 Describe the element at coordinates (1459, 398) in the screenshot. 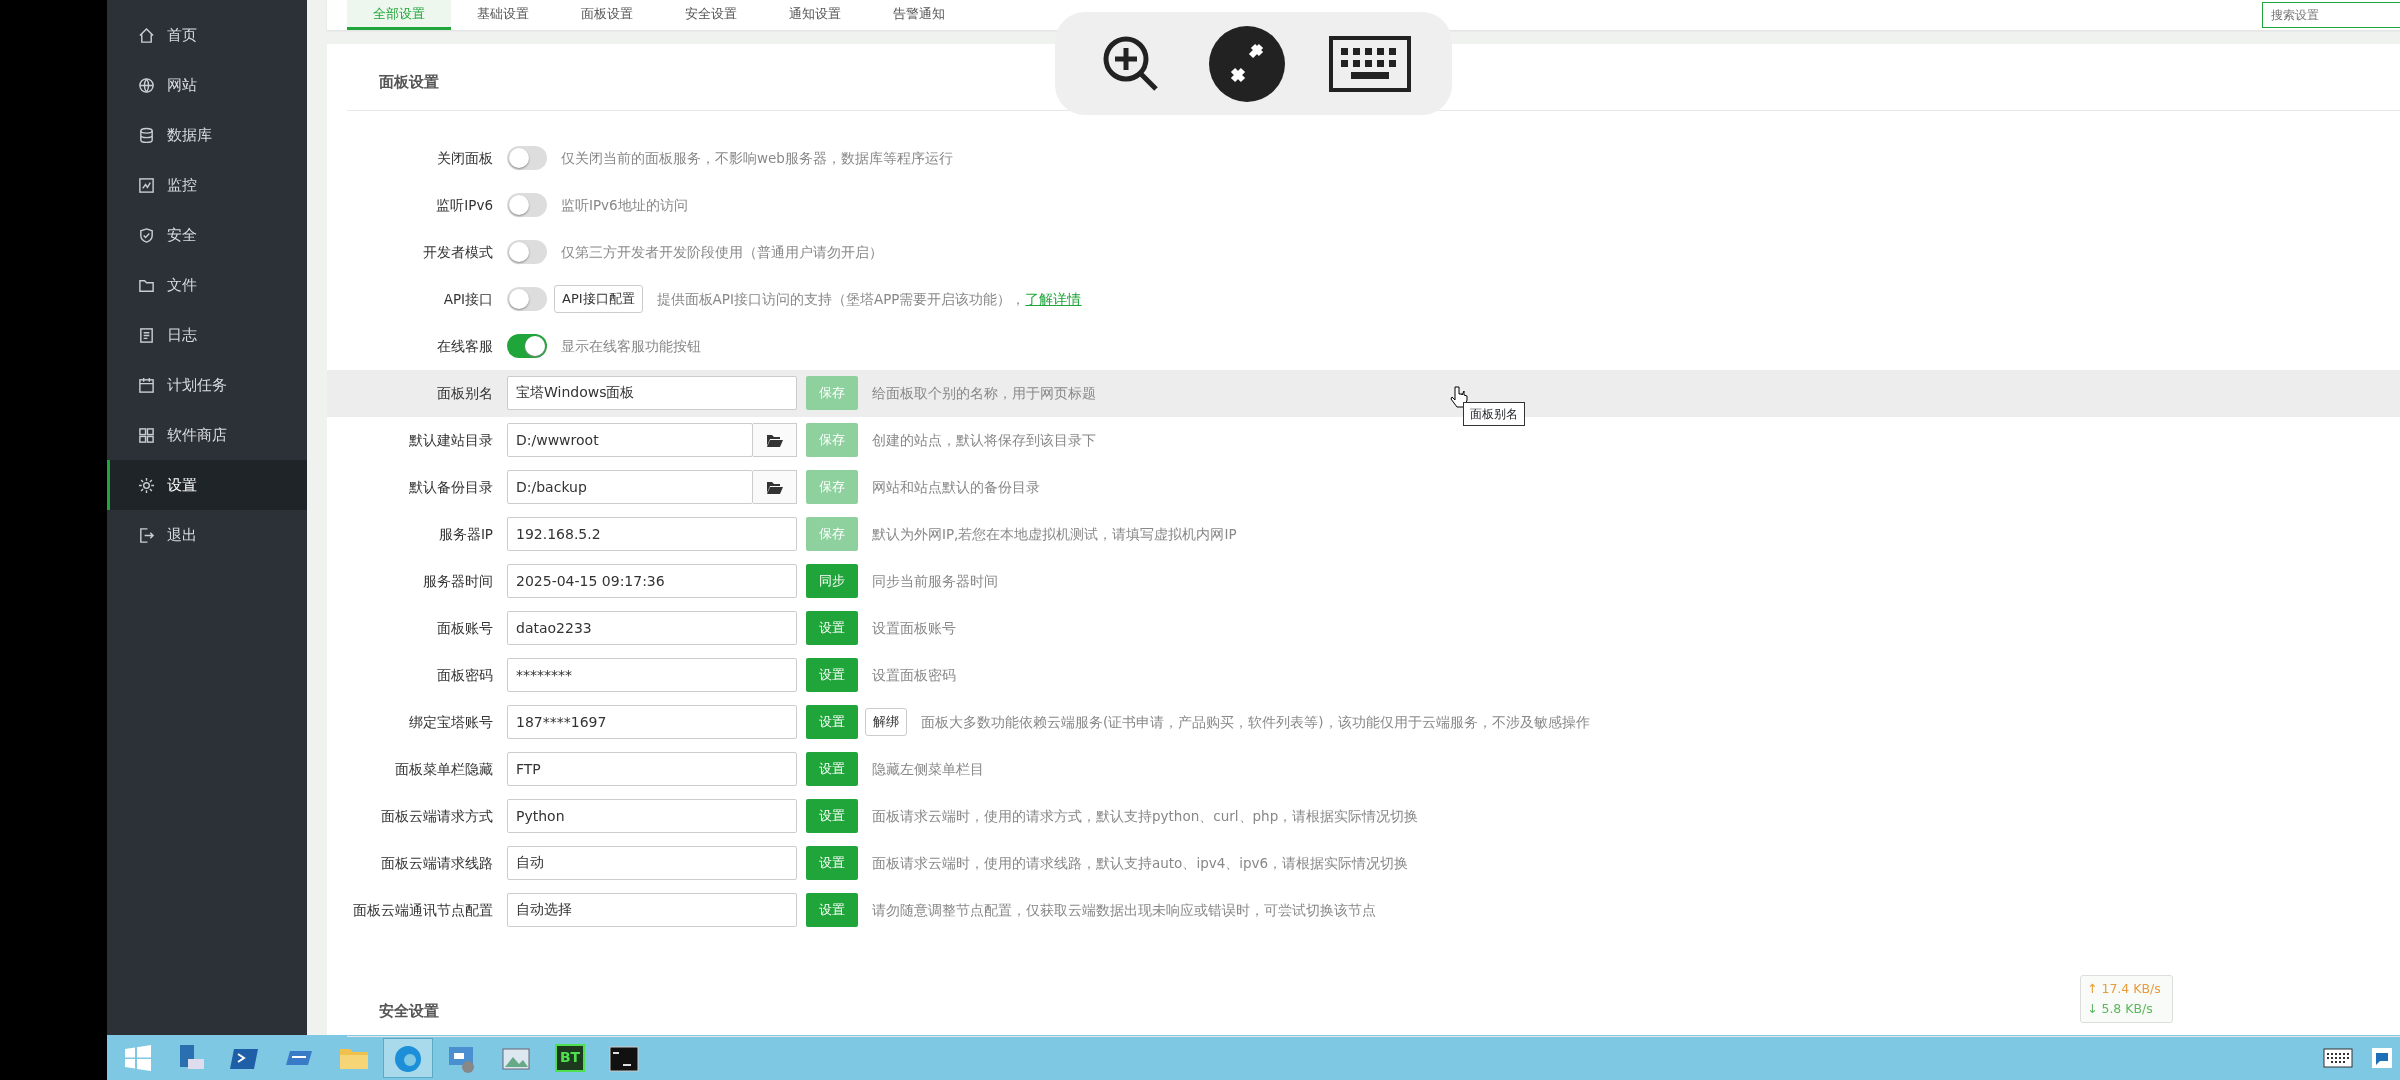

I see `hand-cursor-icon` at that location.